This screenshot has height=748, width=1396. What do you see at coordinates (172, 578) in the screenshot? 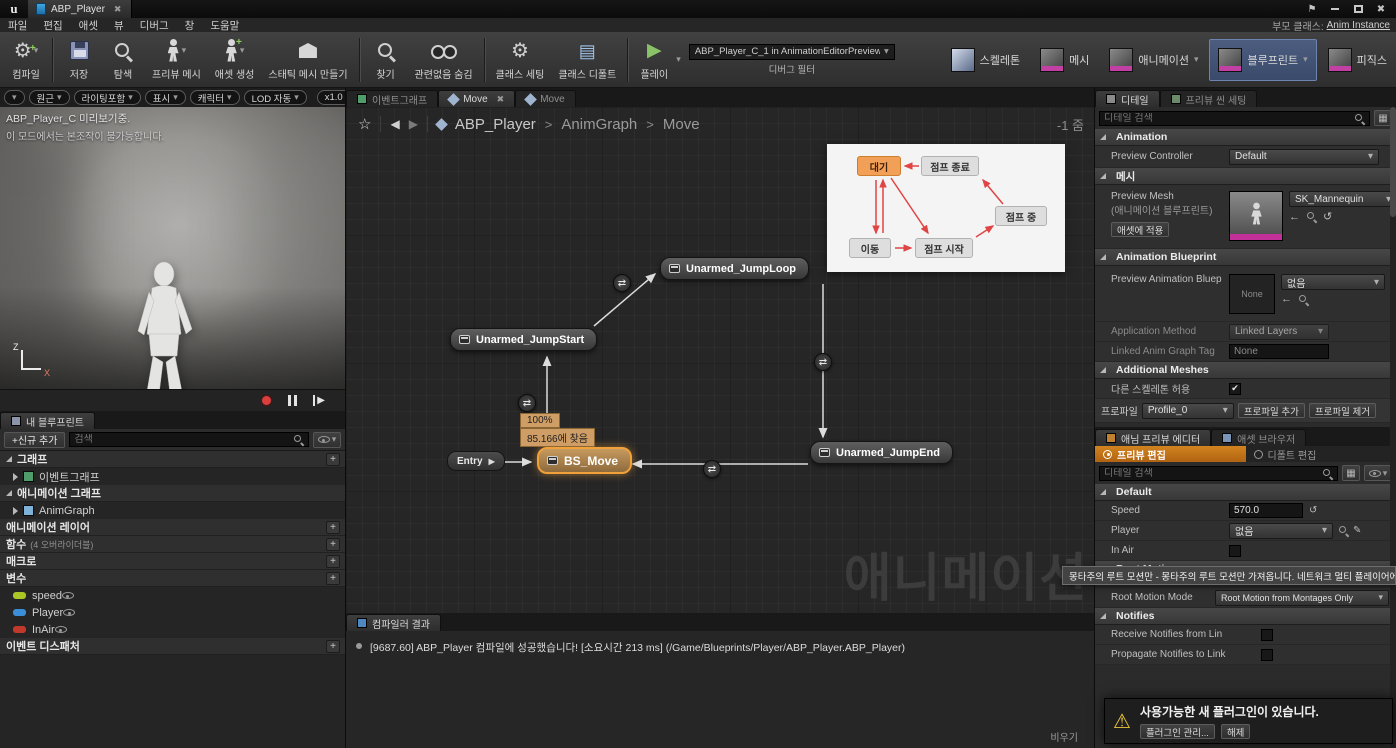
I see `tree-header-variables: 변수 +` at bounding box center [172, 578].